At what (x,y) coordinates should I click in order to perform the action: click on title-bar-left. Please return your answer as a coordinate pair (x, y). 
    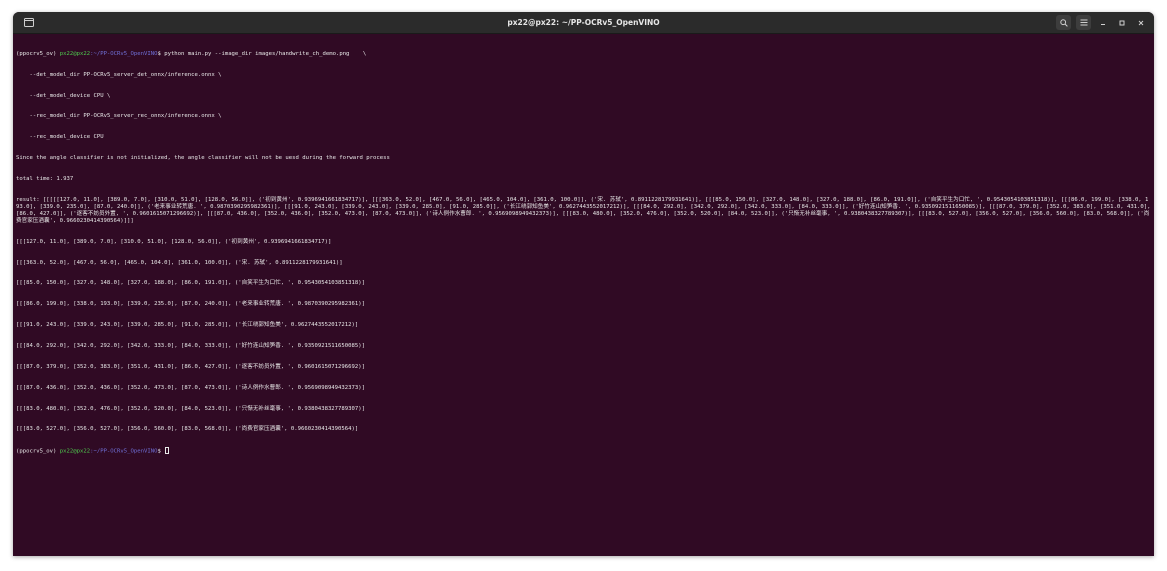
    Looking at the image, I should click on (28, 22).